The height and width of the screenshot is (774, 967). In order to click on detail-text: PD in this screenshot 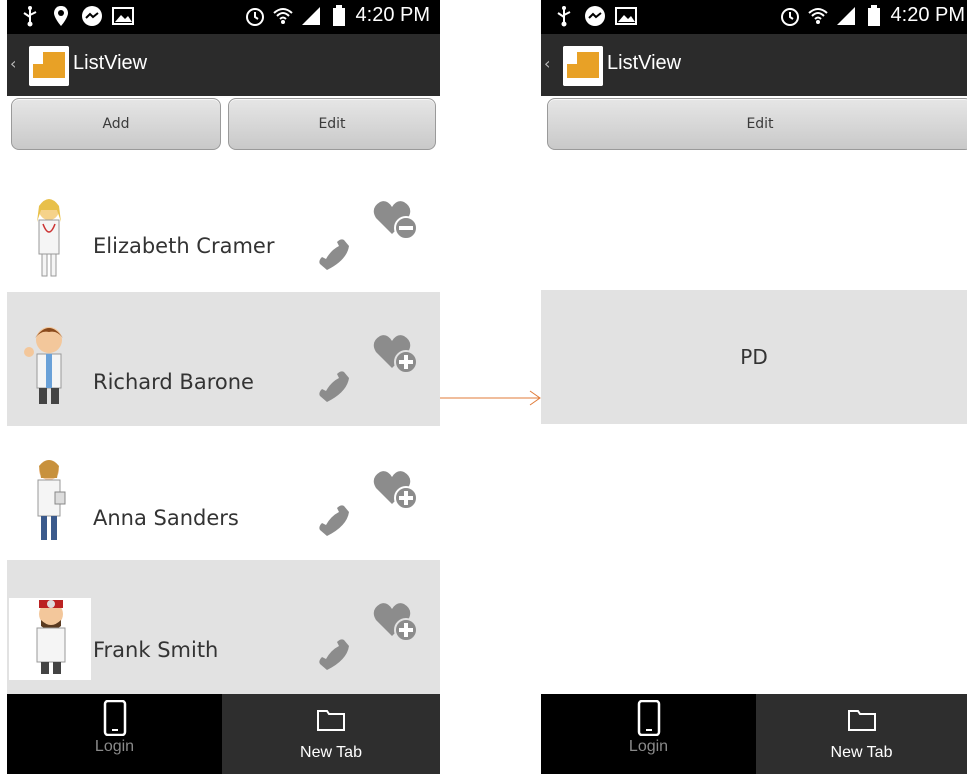, I will do `click(754, 357)`.